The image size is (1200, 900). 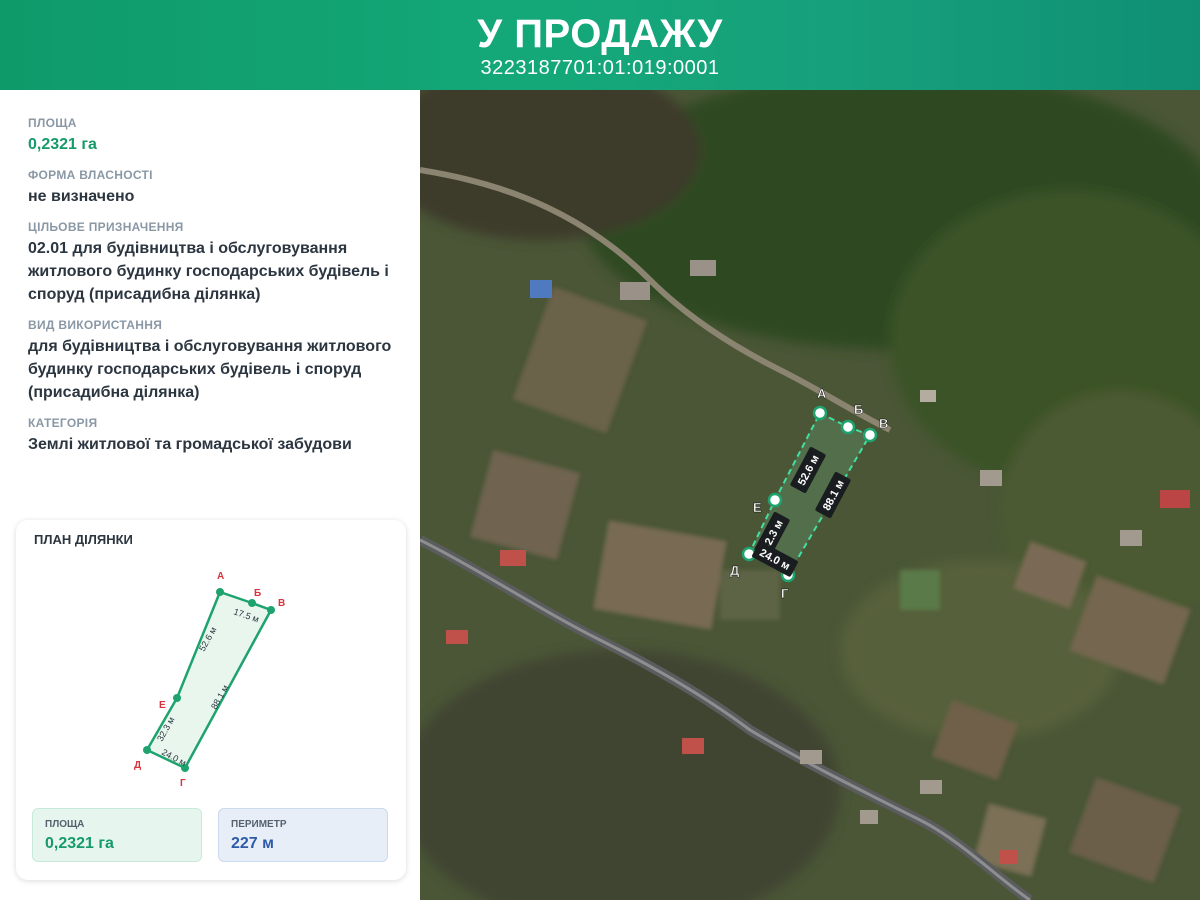 I want to click on area-value: 0,2321 га, so click(x=62, y=144).